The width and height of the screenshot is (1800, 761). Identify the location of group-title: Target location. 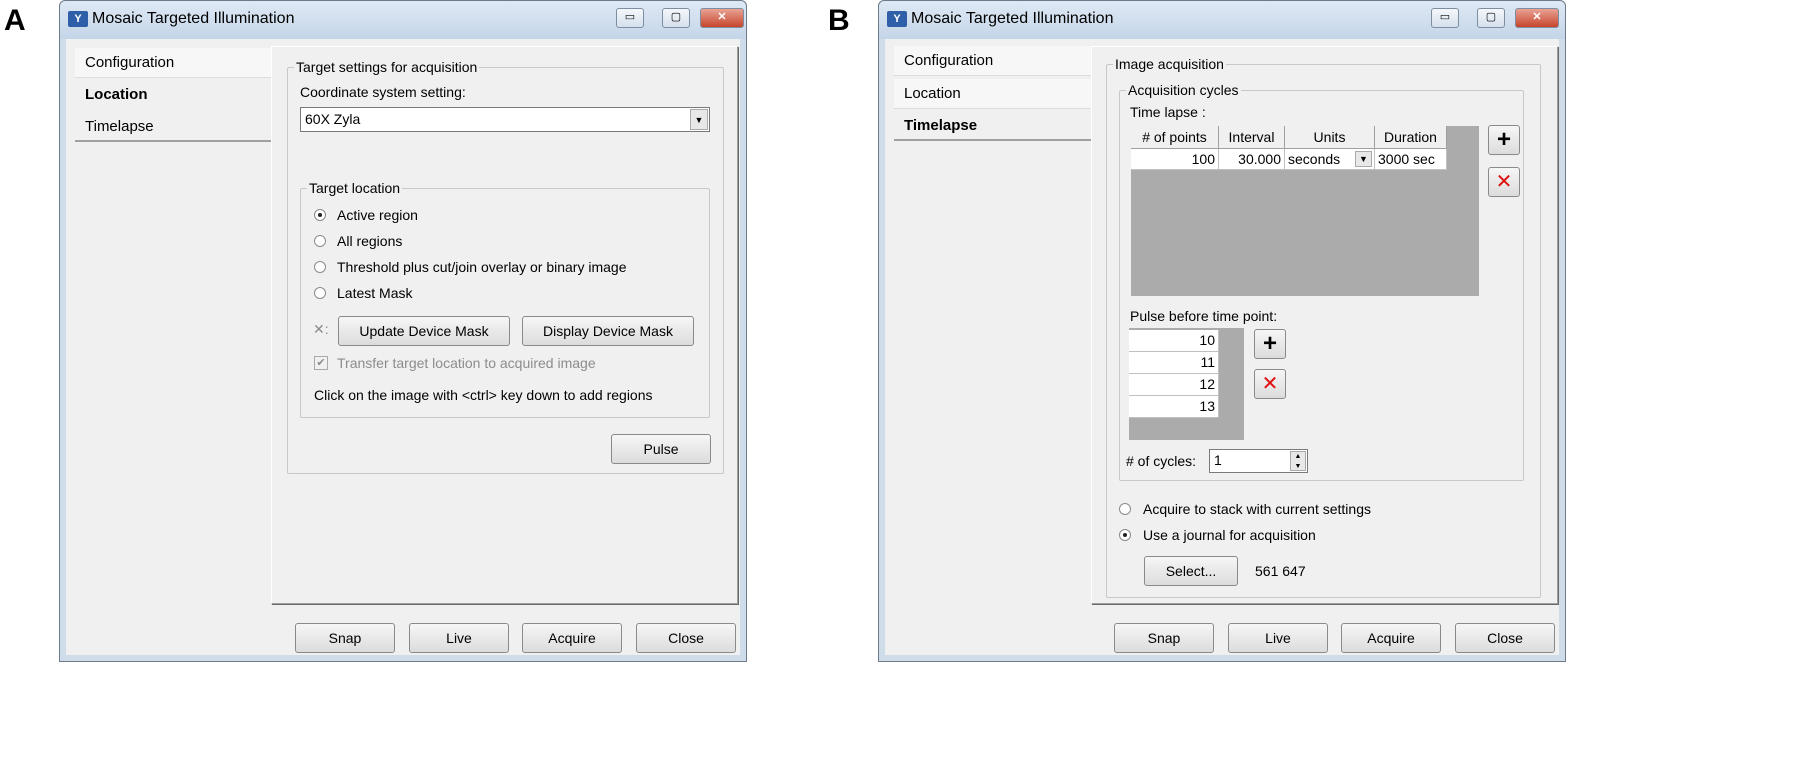
(355, 188).